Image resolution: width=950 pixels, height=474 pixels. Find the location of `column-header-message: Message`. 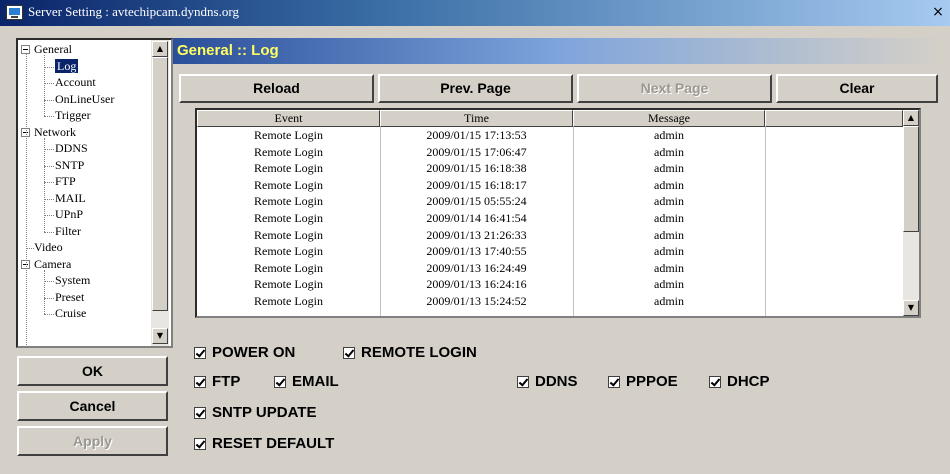

column-header-message: Message is located at coordinates (669, 118).